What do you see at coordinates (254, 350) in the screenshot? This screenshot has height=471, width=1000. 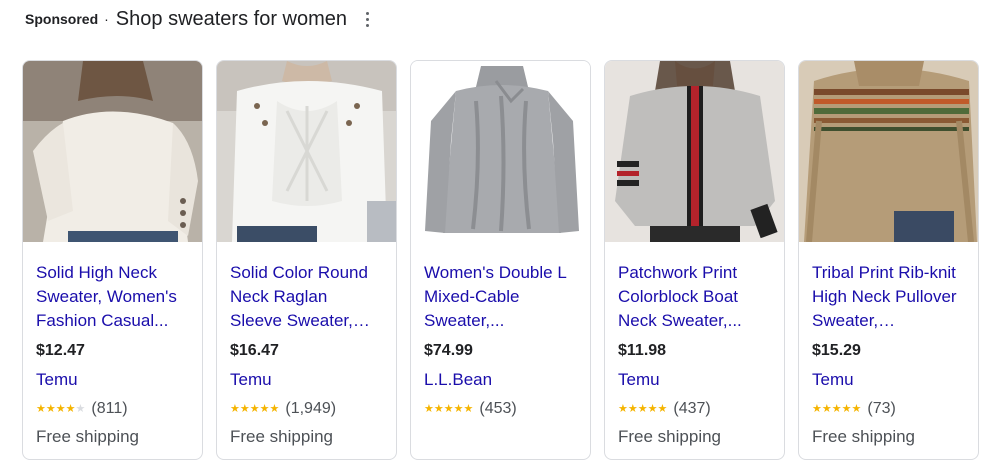 I see `product-price: $16.47` at bounding box center [254, 350].